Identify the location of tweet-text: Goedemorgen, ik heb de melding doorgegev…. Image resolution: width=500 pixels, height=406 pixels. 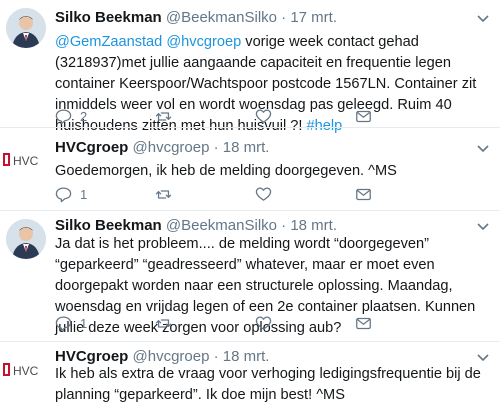
(226, 171).